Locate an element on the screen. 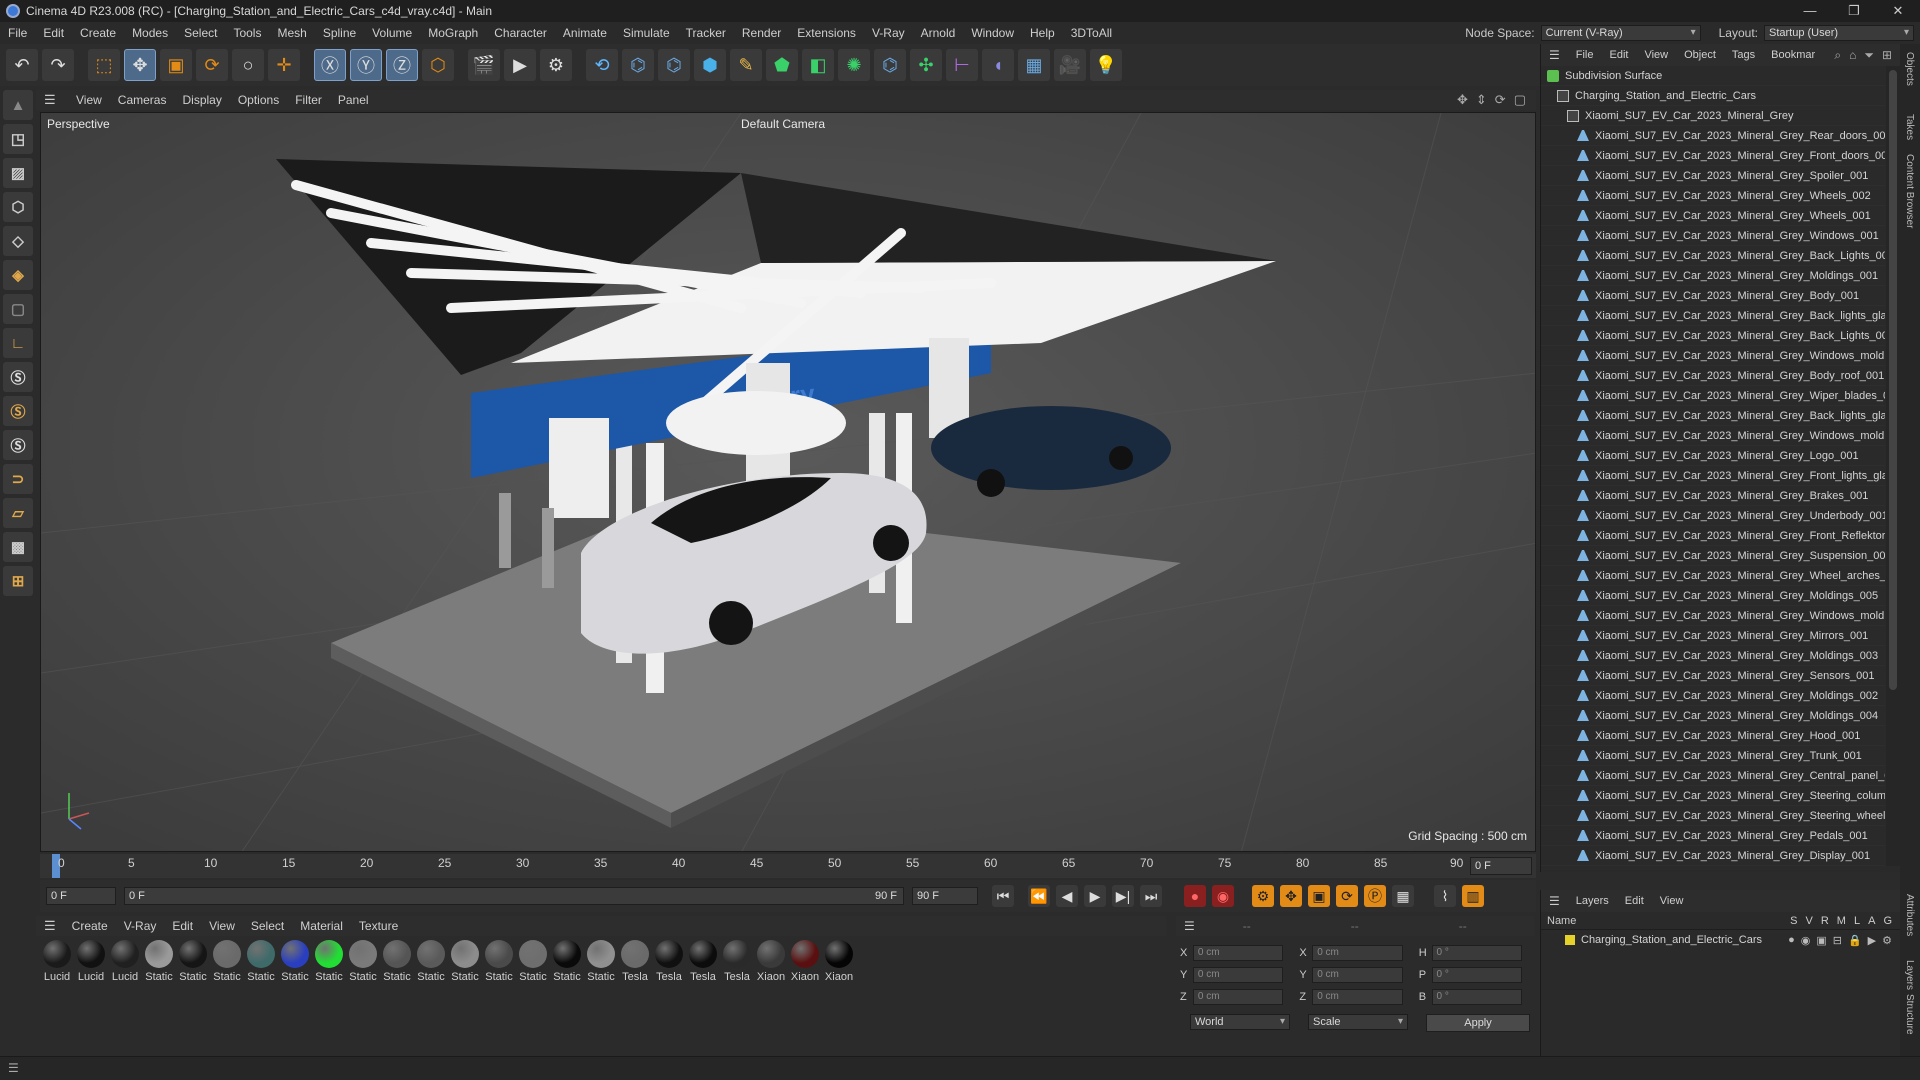 The image size is (1920, 1080). maximize-icon: ❐ is located at coordinates (1854, 11).